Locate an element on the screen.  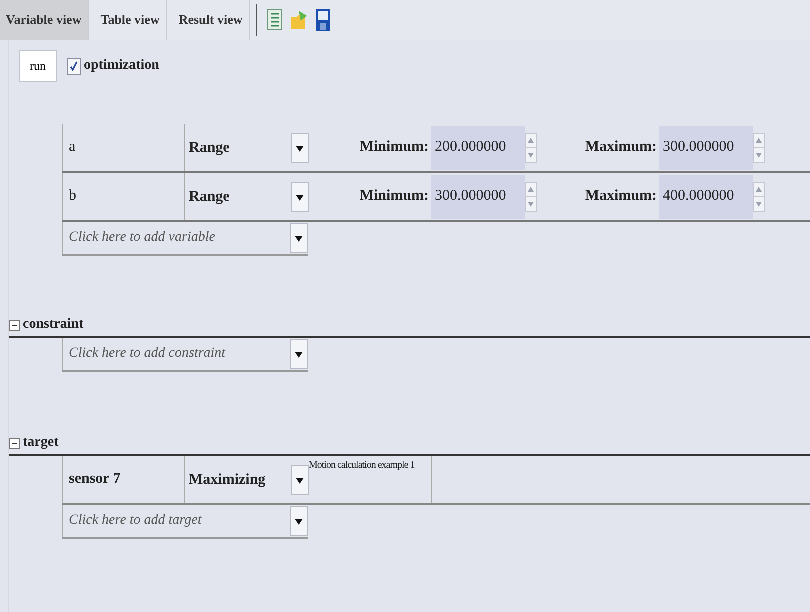
add-constraint-dropdown: Click here to add constraint is located at coordinates (185, 355).